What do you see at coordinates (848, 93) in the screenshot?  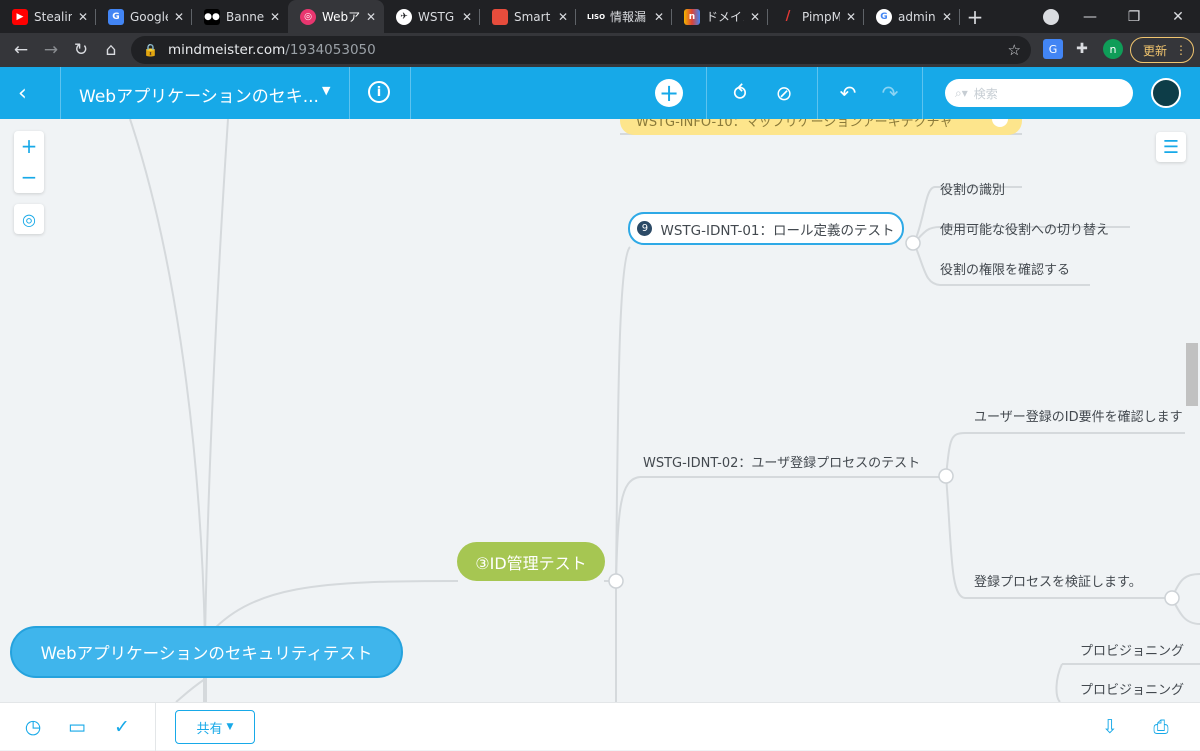 I see `undo-icon: ↶` at bounding box center [848, 93].